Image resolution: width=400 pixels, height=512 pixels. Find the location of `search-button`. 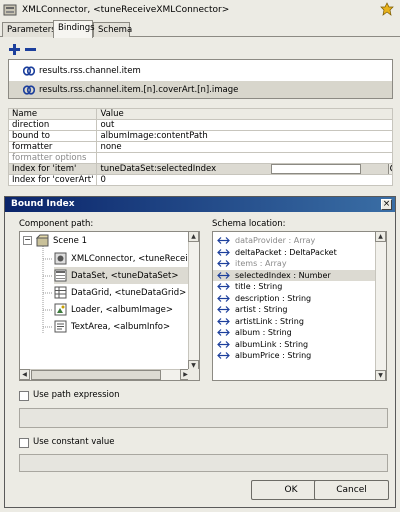

search-button is located at coordinates (390, 169).